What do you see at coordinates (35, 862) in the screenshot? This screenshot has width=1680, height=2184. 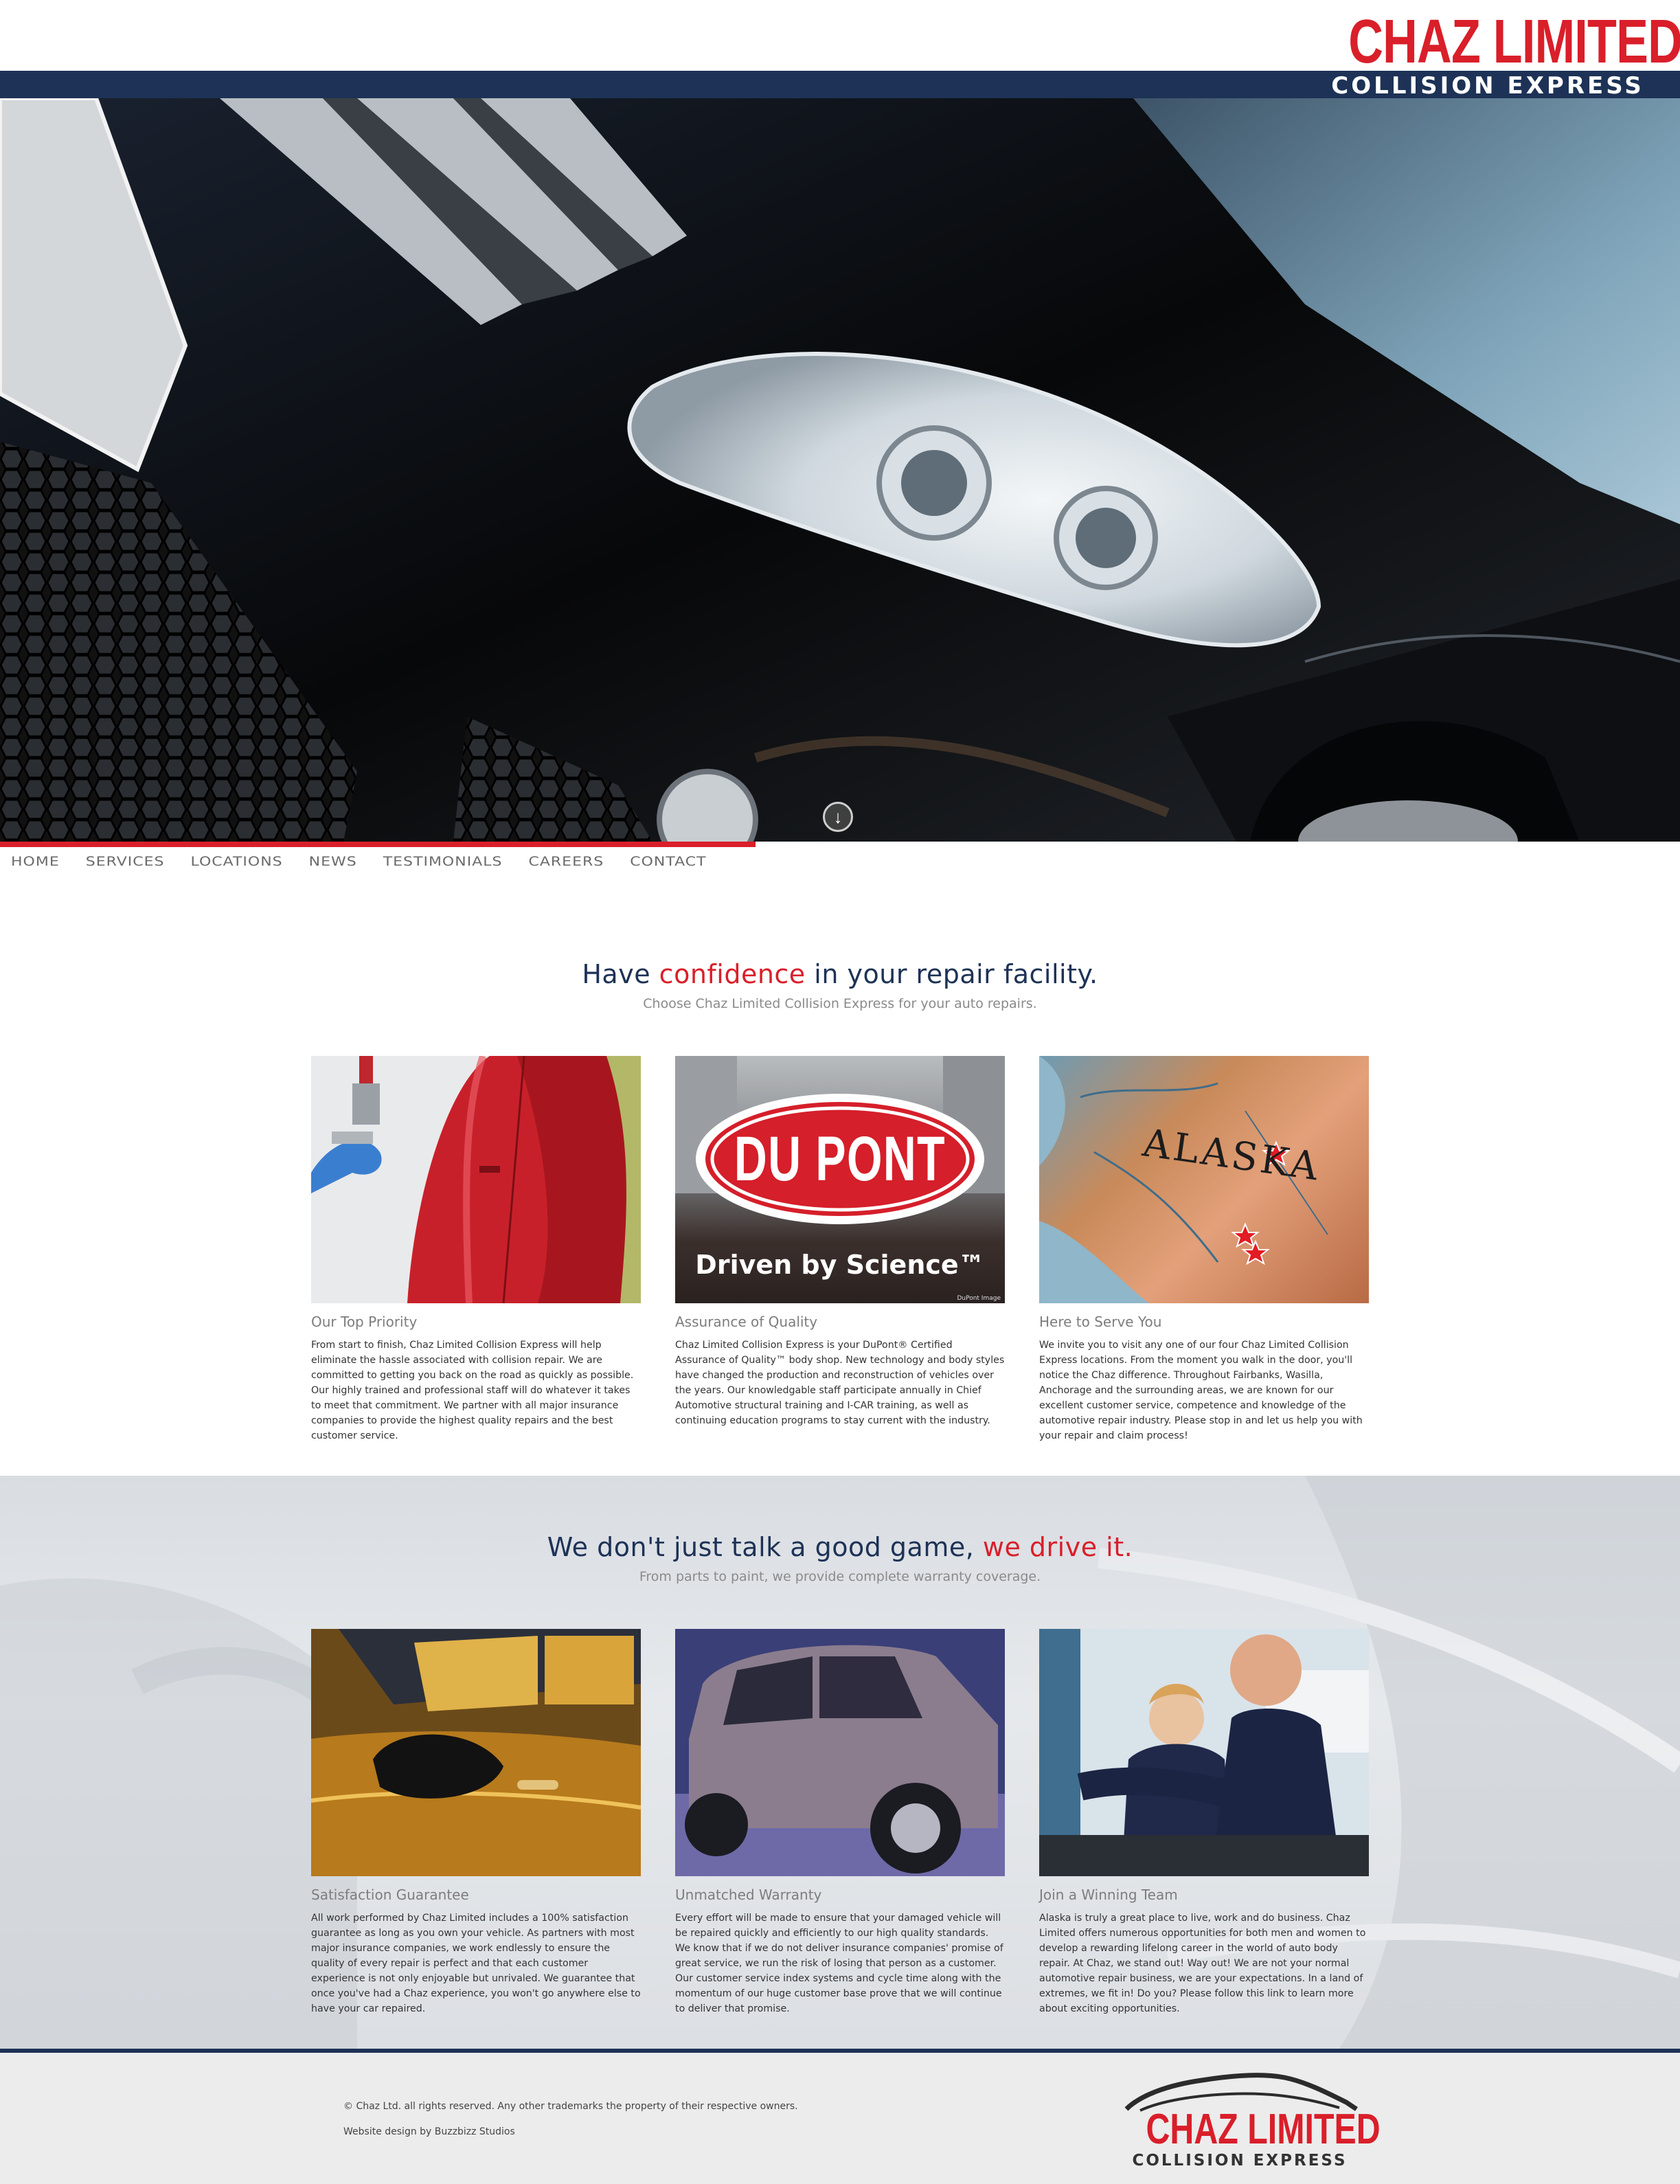 I see `nav-item-home: HOME` at bounding box center [35, 862].